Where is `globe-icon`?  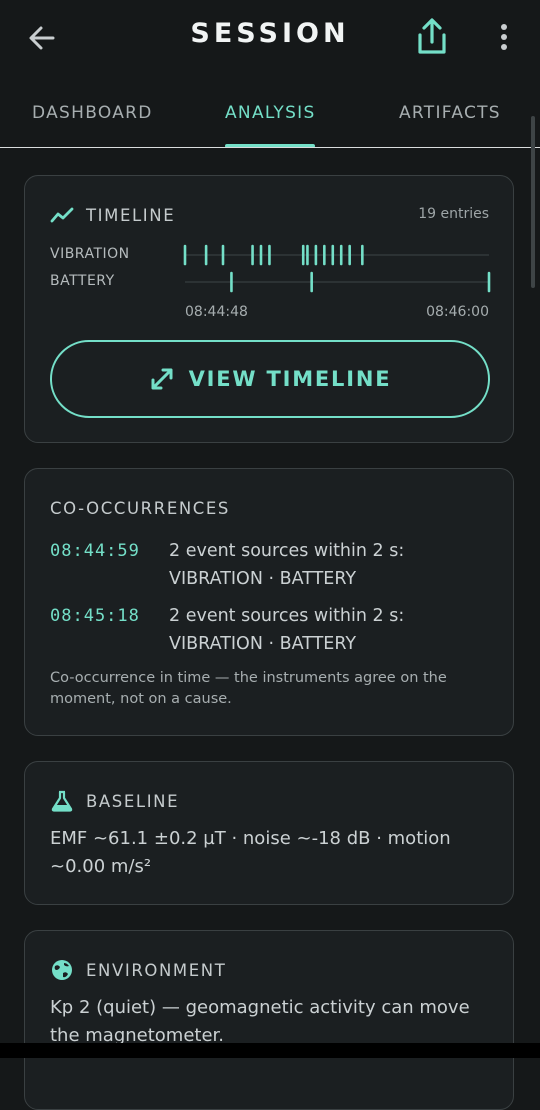
globe-icon is located at coordinates (62, 970).